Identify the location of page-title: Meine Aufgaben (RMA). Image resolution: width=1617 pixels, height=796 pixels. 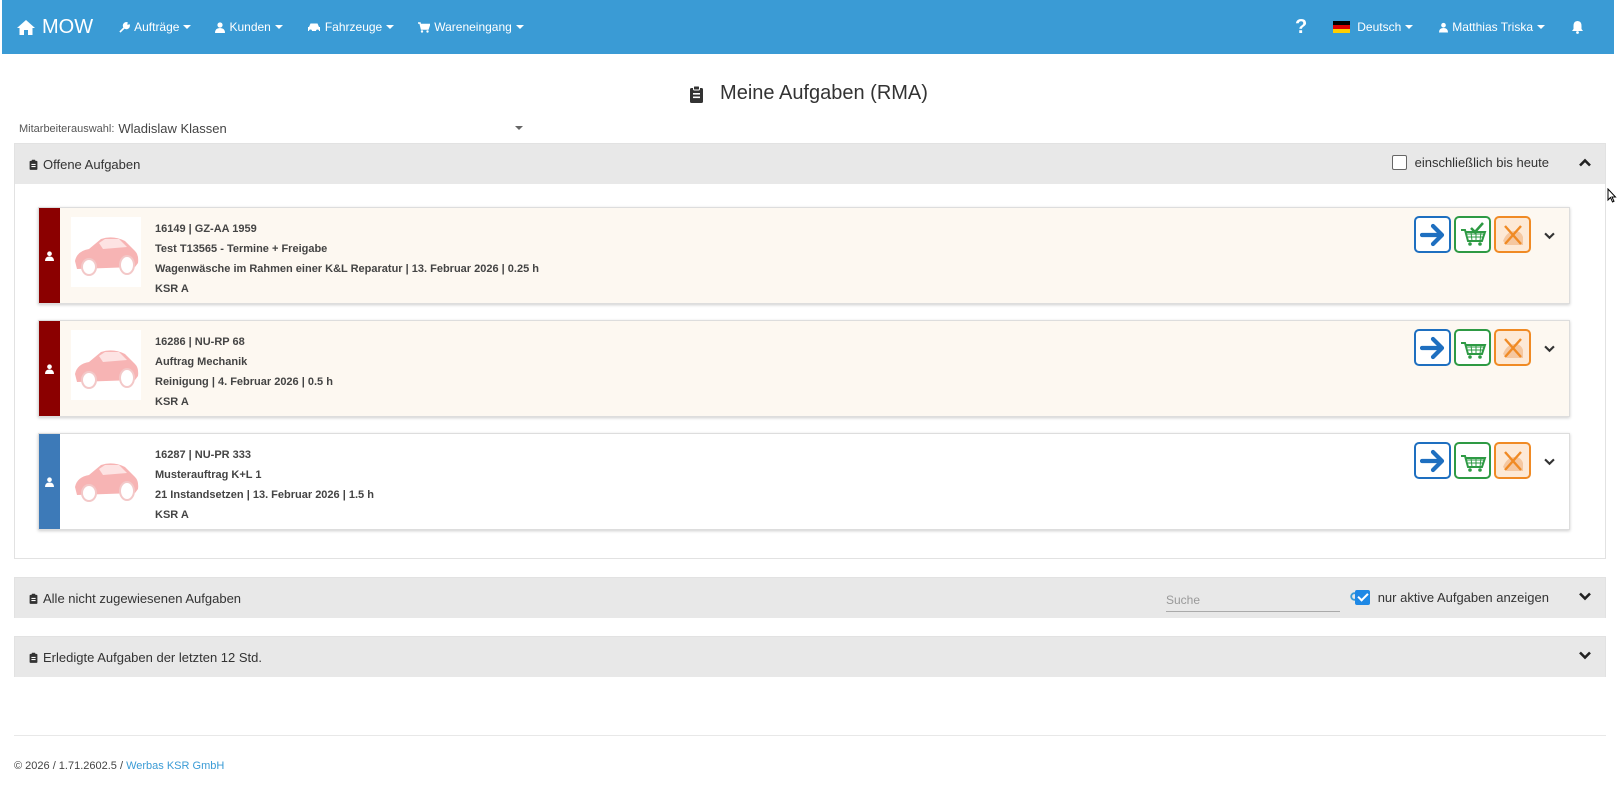
(808, 93).